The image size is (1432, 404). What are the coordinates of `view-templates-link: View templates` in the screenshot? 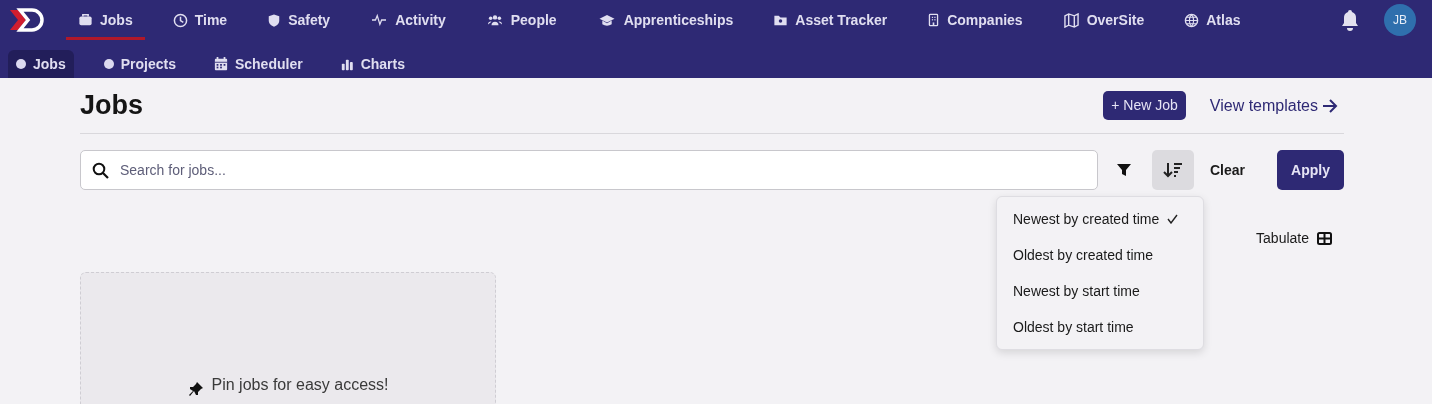 It's located at (1273, 105).